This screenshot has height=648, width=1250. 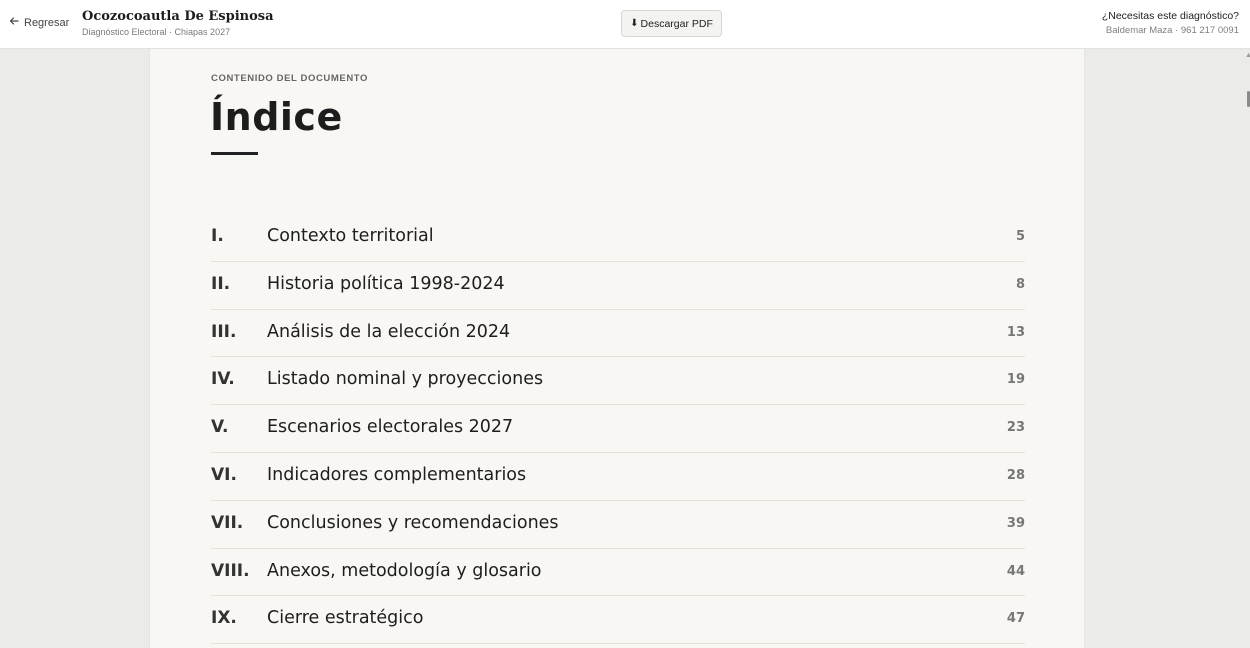 What do you see at coordinates (234, 153) in the screenshot?
I see `heading-underline` at bounding box center [234, 153].